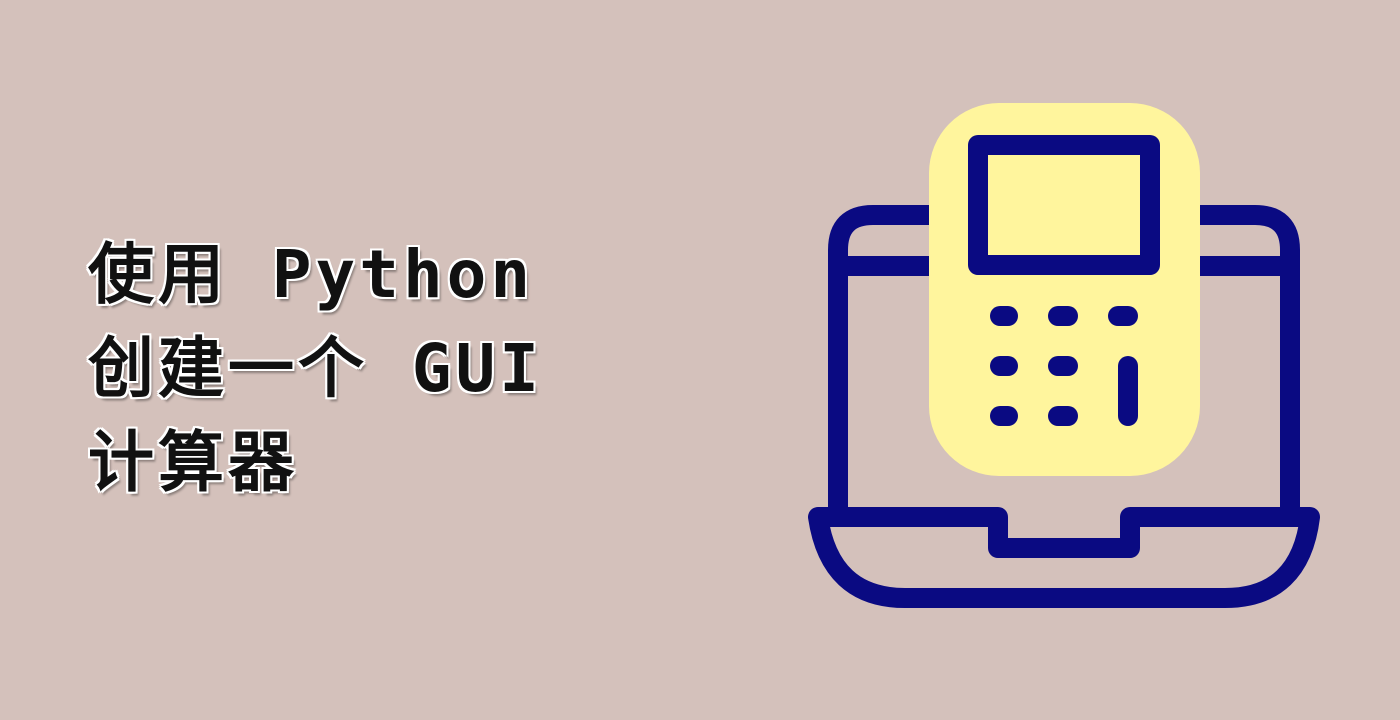 Image resolution: width=1400 pixels, height=720 pixels. I want to click on title-line-3: 计算器, so click(193, 462).